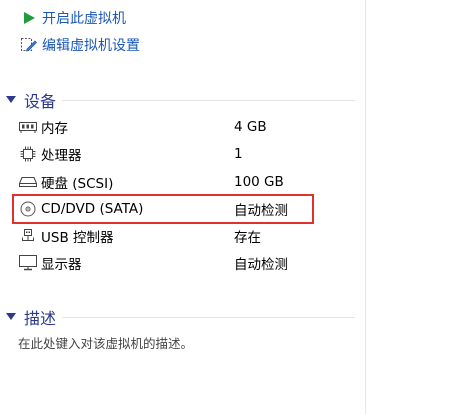 The width and height of the screenshot is (450, 414). What do you see at coordinates (61, 265) in the screenshot?
I see `device-name: 显示器` at bounding box center [61, 265].